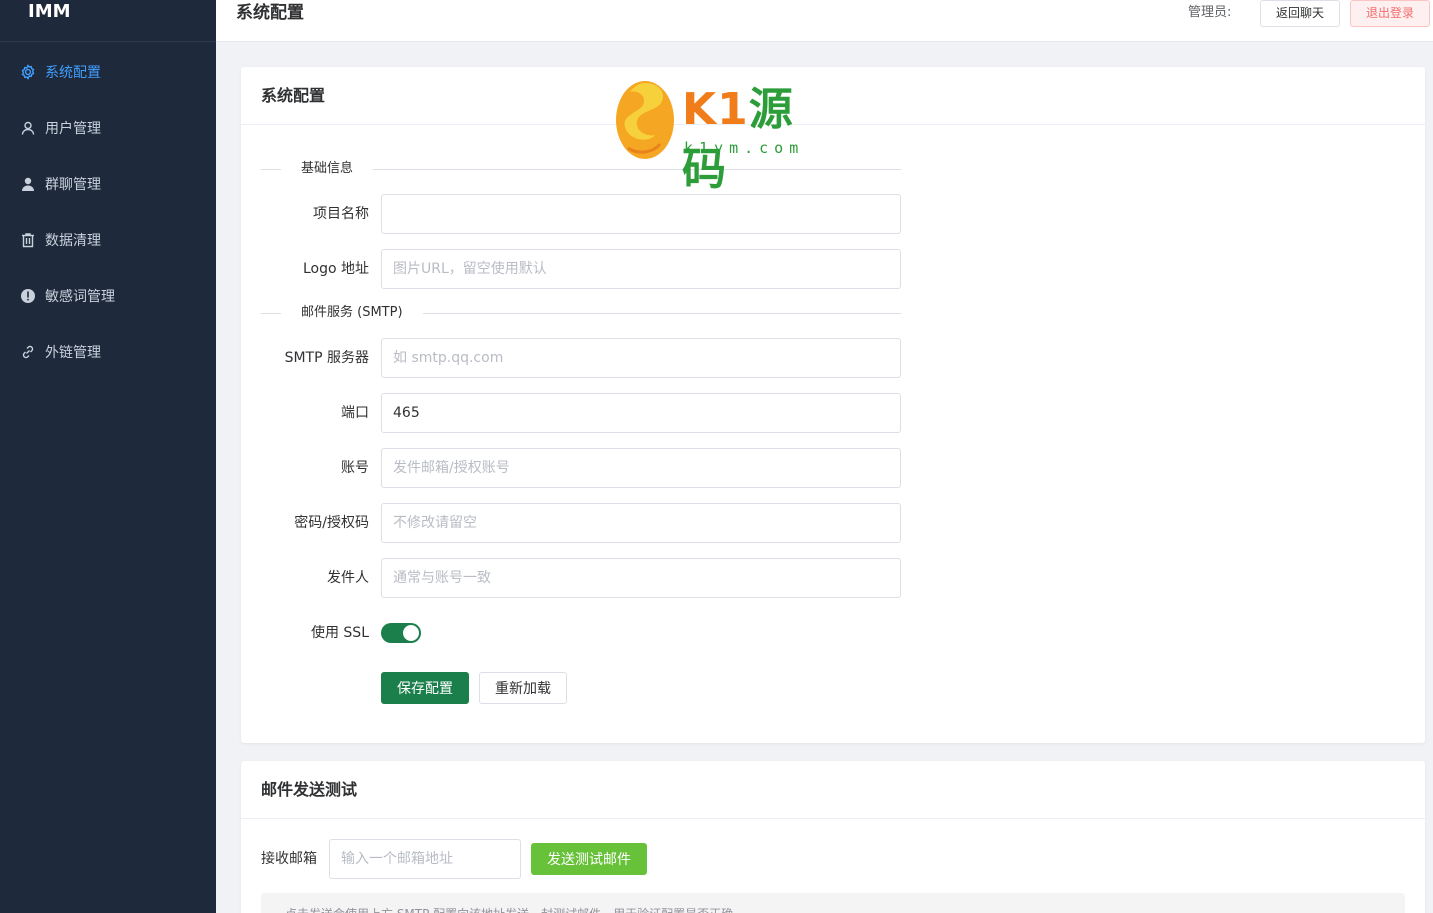 Image resolution: width=1433 pixels, height=913 pixels. Describe the element at coordinates (589, 859) in the screenshot. I see `send-test-mail-button: 发送测试邮件` at that location.